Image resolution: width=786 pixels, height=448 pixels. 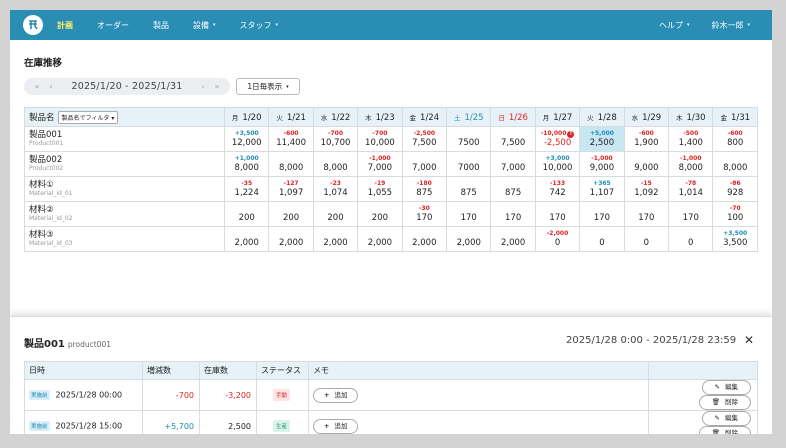 I want to click on stock-cell: 7,500, so click(x=513, y=139).